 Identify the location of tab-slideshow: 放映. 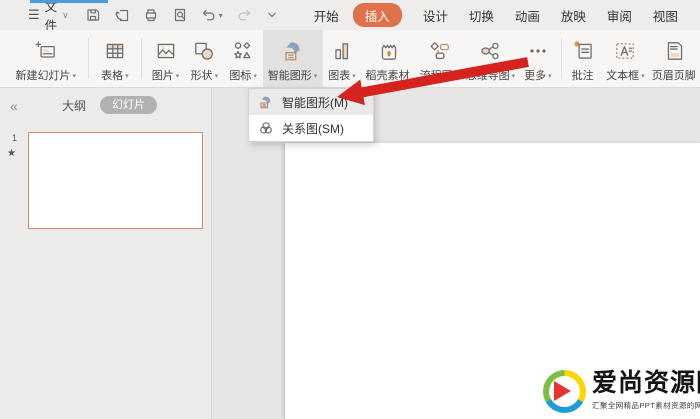
(573, 15).